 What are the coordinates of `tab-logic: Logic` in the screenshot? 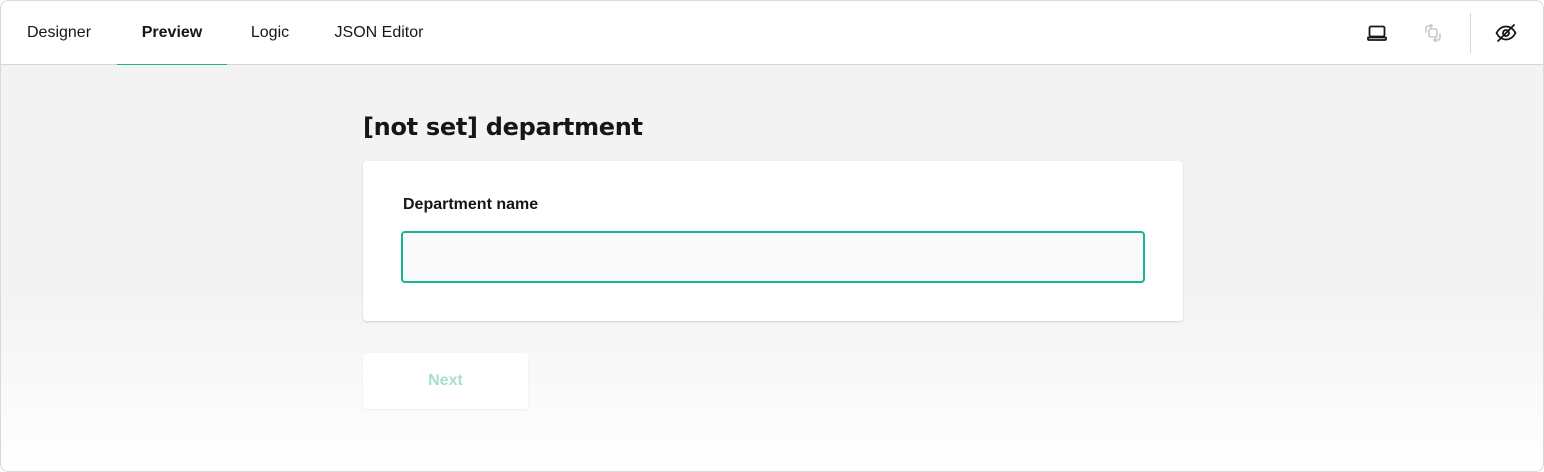 It's located at (270, 33).